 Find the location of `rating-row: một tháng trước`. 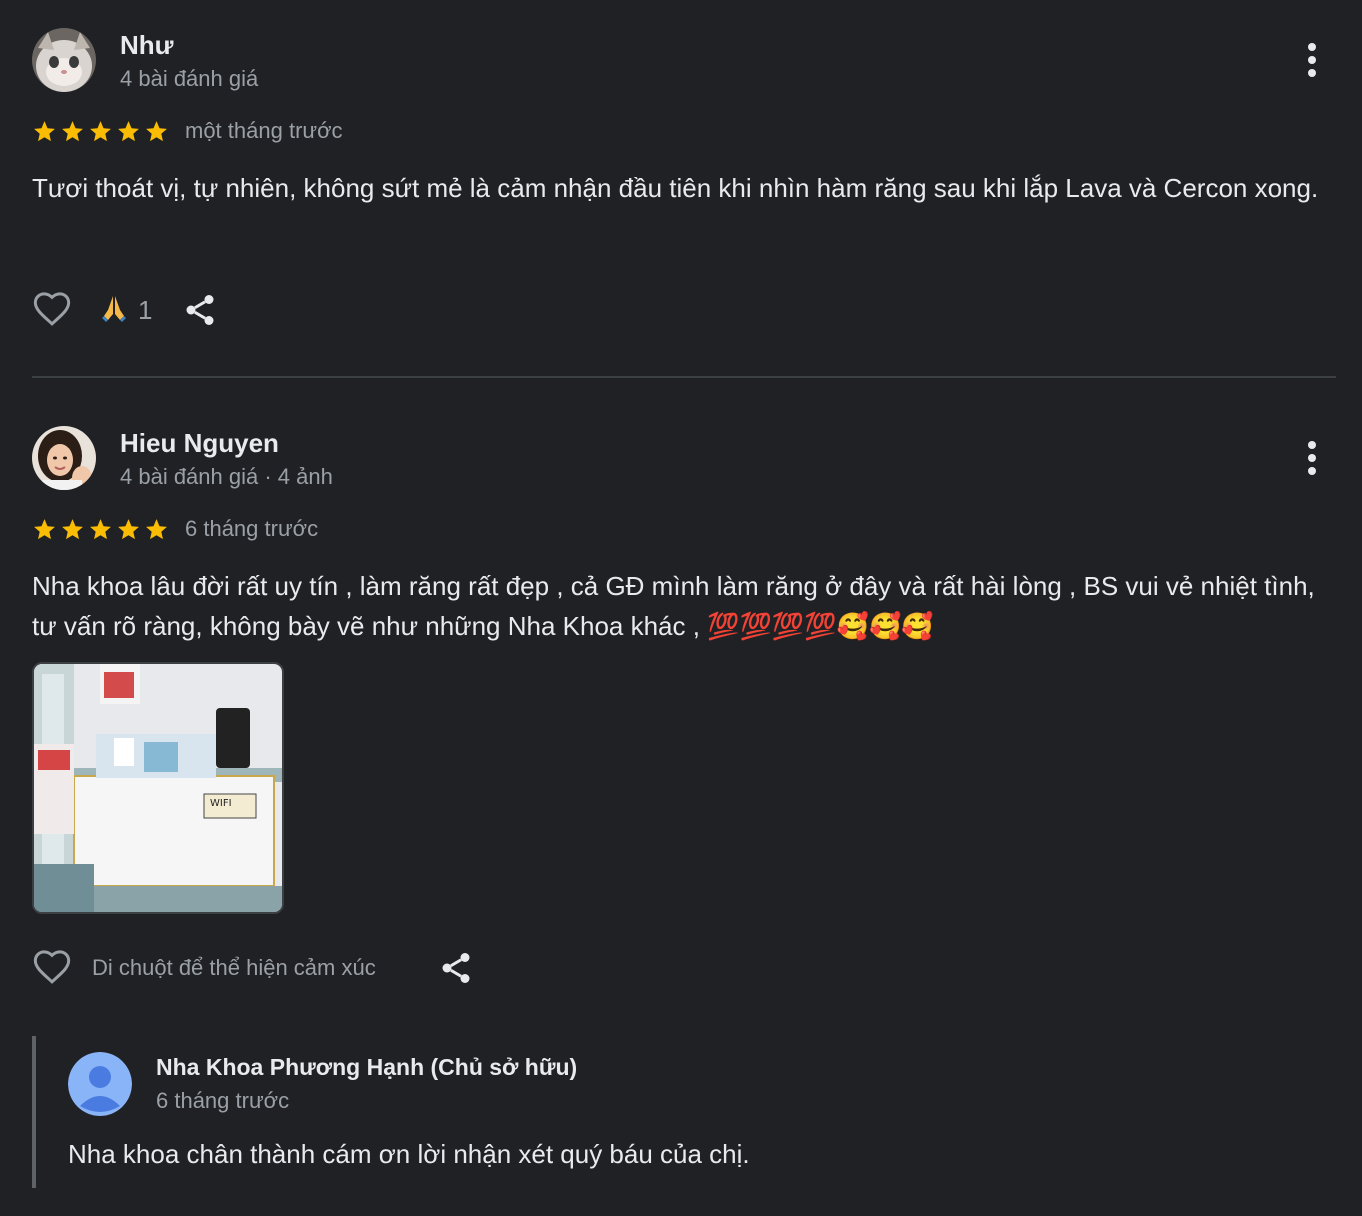

rating-row: một tháng trước is located at coordinates (187, 131).